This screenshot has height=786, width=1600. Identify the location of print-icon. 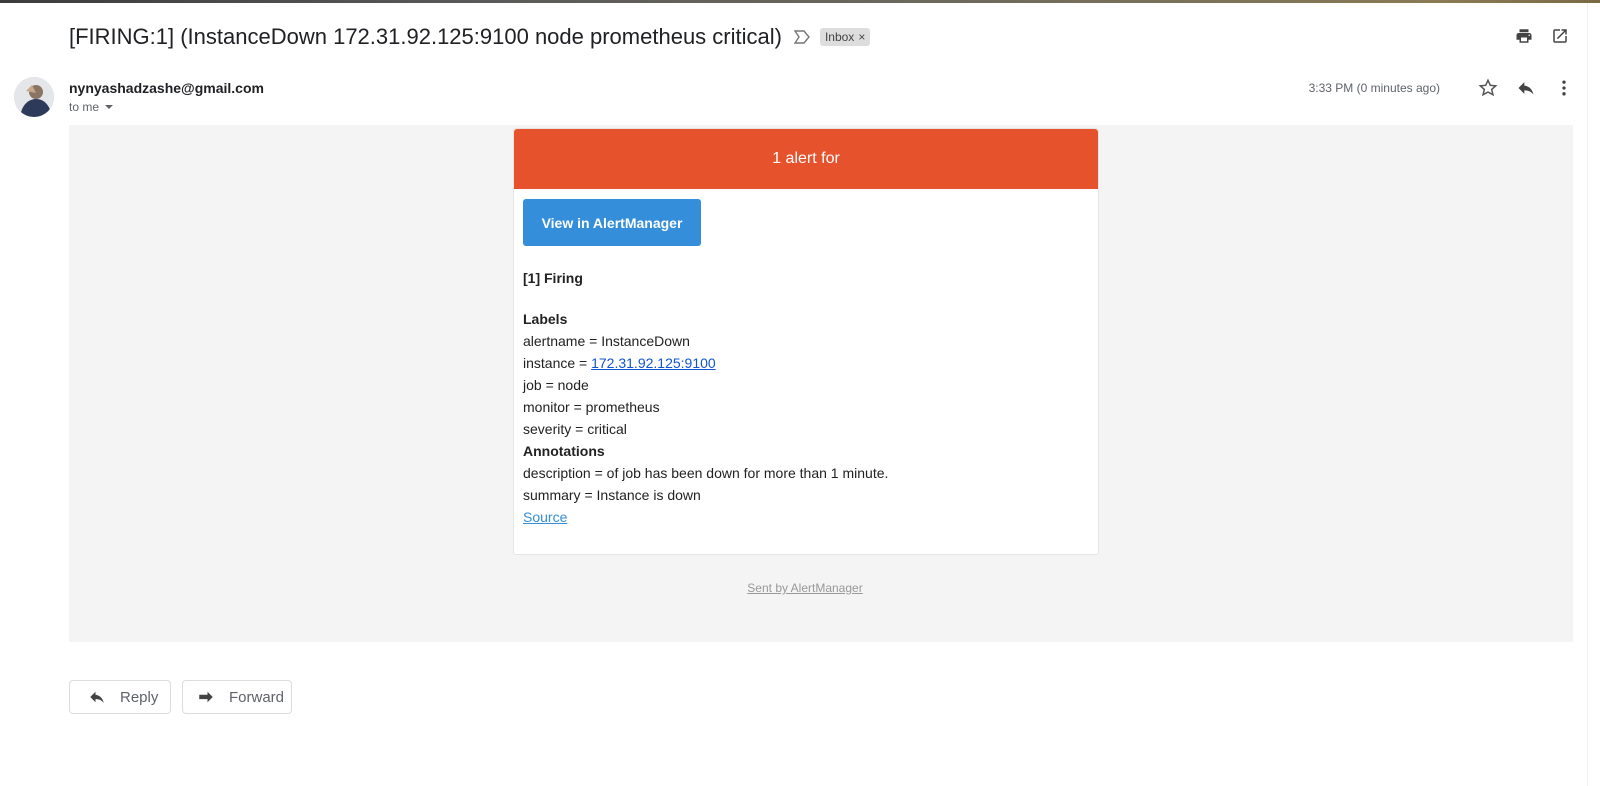
(1524, 36).